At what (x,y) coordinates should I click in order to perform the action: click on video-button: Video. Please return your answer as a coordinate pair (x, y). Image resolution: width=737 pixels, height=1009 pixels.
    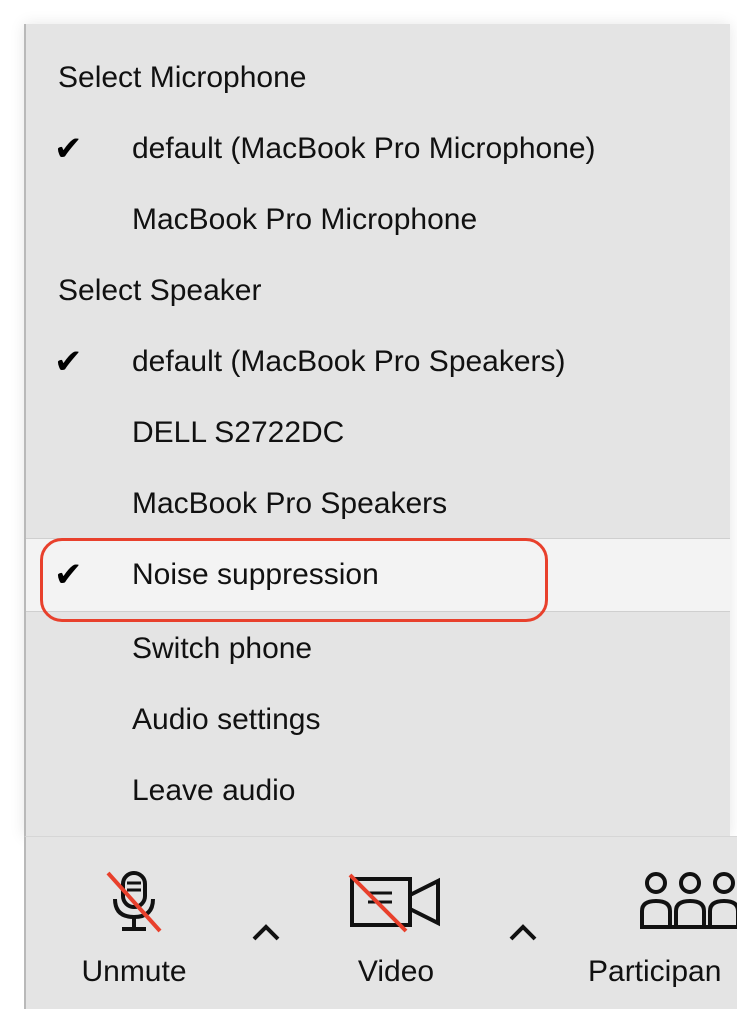
    Looking at the image, I should click on (396, 923).